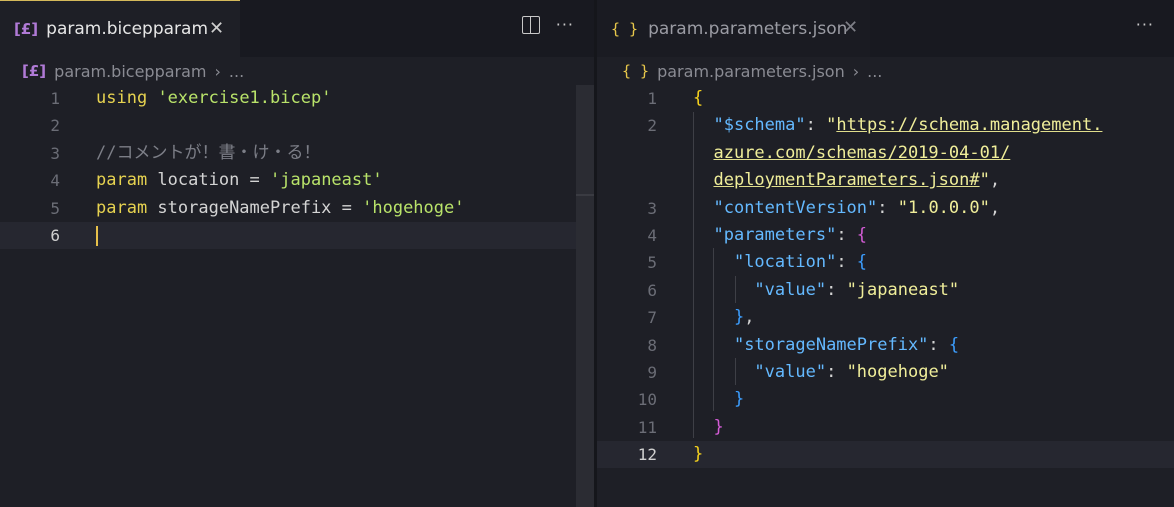 The height and width of the screenshot is (507, 1174). I want to click on code-line: 6 "value": "japaneast", so click(885, 290).